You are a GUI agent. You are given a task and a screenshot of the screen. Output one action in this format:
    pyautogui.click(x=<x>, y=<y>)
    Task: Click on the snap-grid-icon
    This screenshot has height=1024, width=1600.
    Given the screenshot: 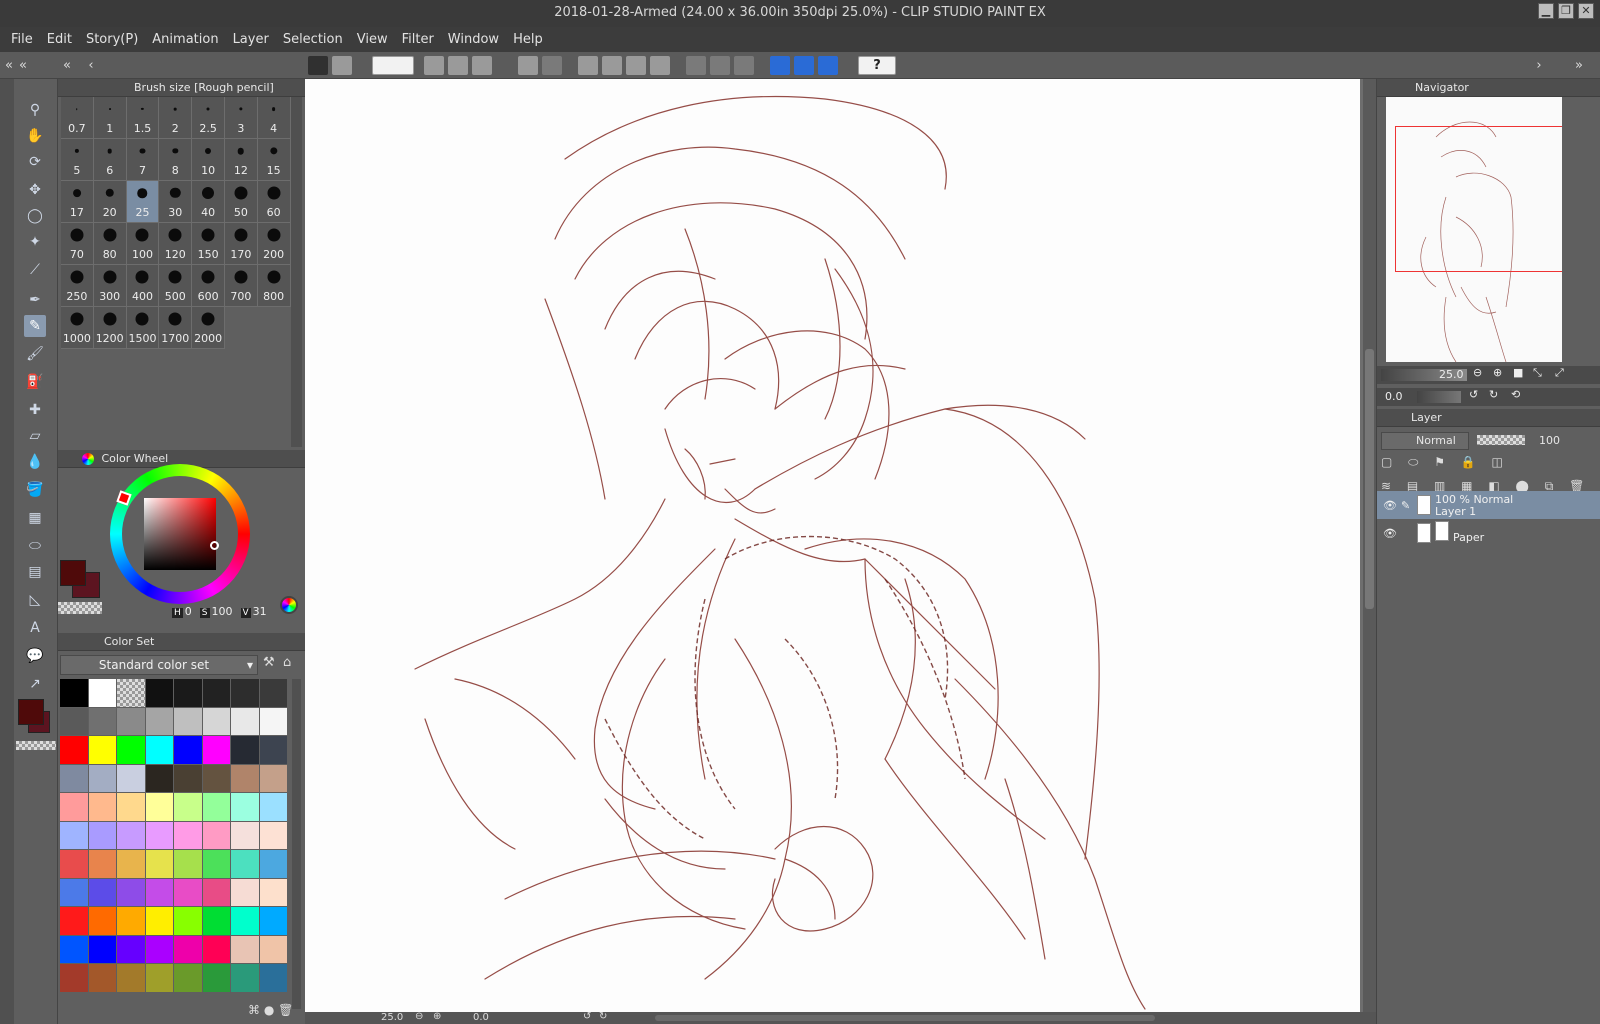 What is the action you would take?
    pyautogui.click(x=828, y=65)
    